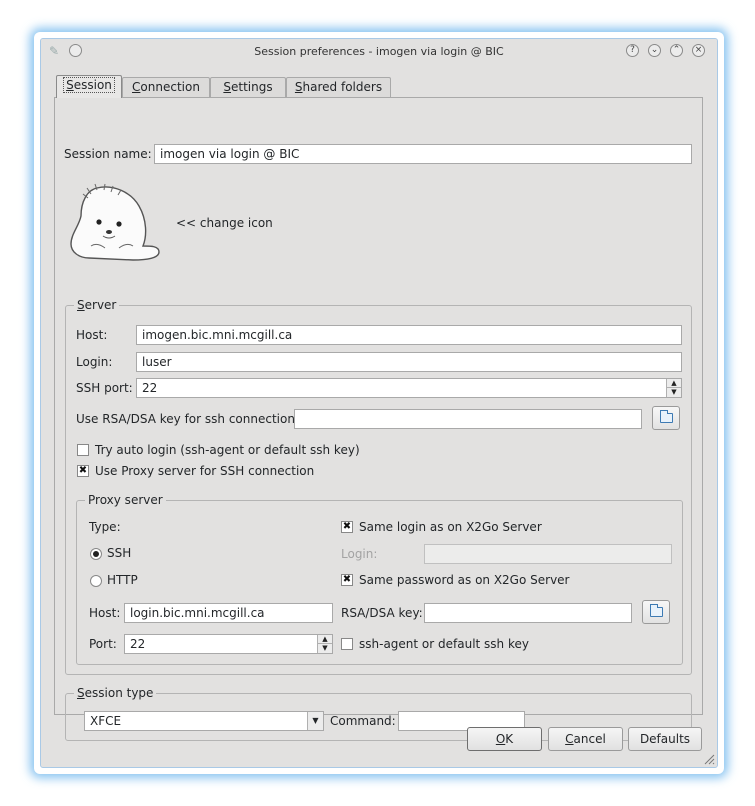 The width and height of the screenshot is (755, 806). What do you see at coordinates (528, 613) in the screenshot?
I see `proxy-rsa-key-input` at bounding box center [528, 613].